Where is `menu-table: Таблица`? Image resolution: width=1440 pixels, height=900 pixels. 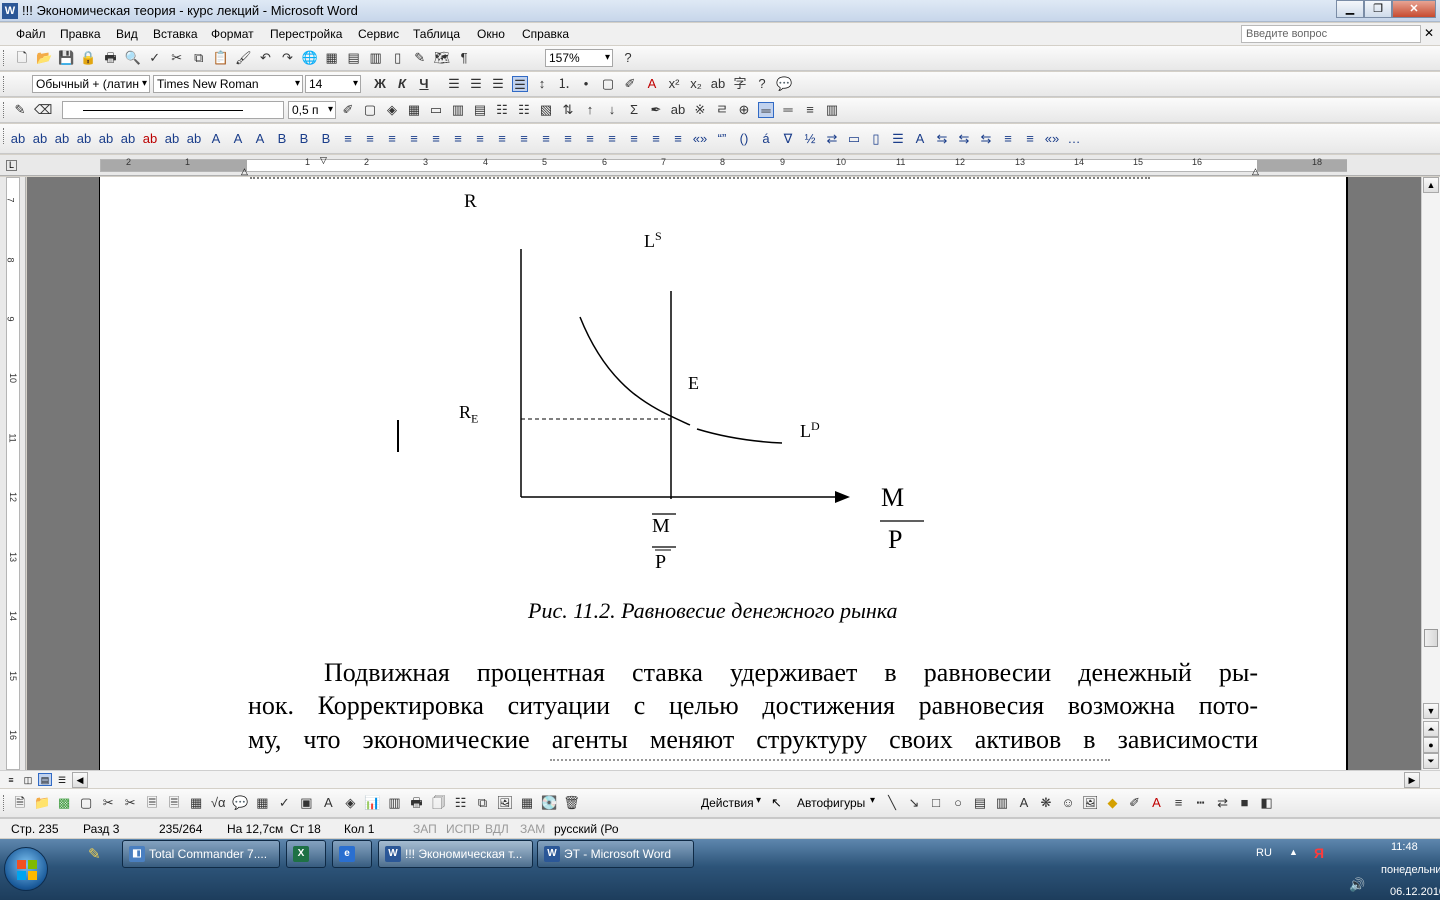 menu-table: Таблица is located at coordinates (436, 34).